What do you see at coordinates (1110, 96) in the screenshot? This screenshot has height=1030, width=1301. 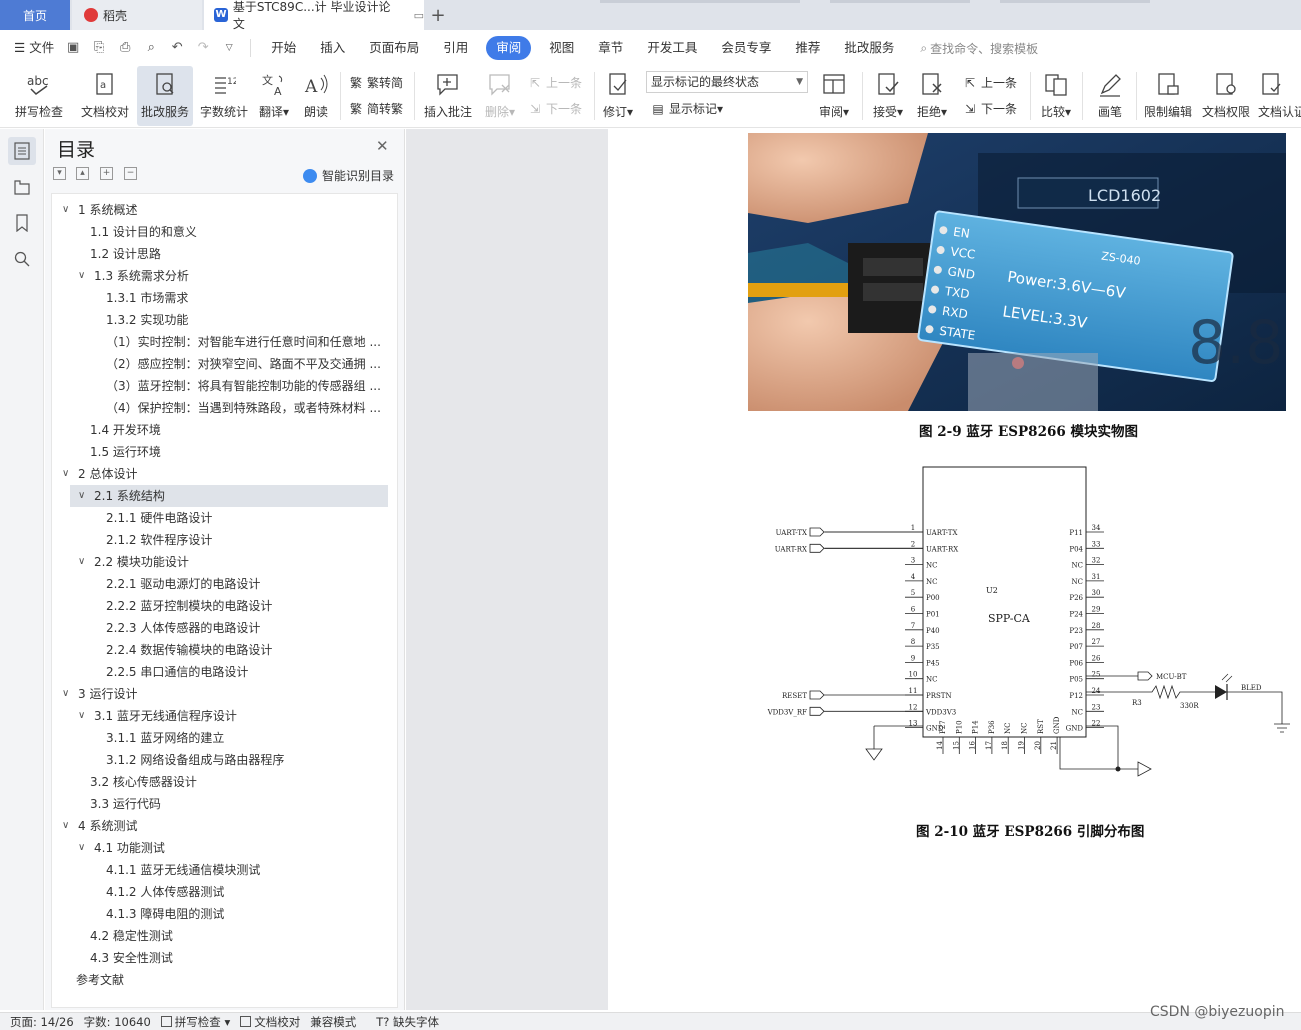 I see `pen-button: 画笔` at bounding box center [1110, 96].